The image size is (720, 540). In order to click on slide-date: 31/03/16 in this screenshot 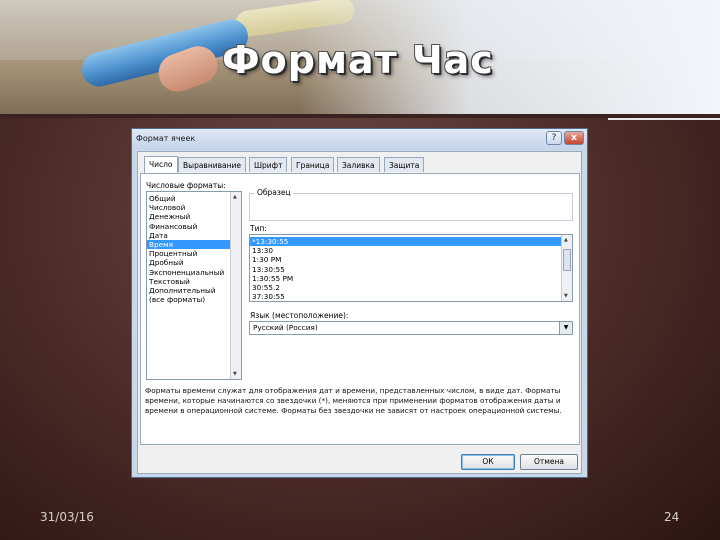, I will do `click(67, 517)`.